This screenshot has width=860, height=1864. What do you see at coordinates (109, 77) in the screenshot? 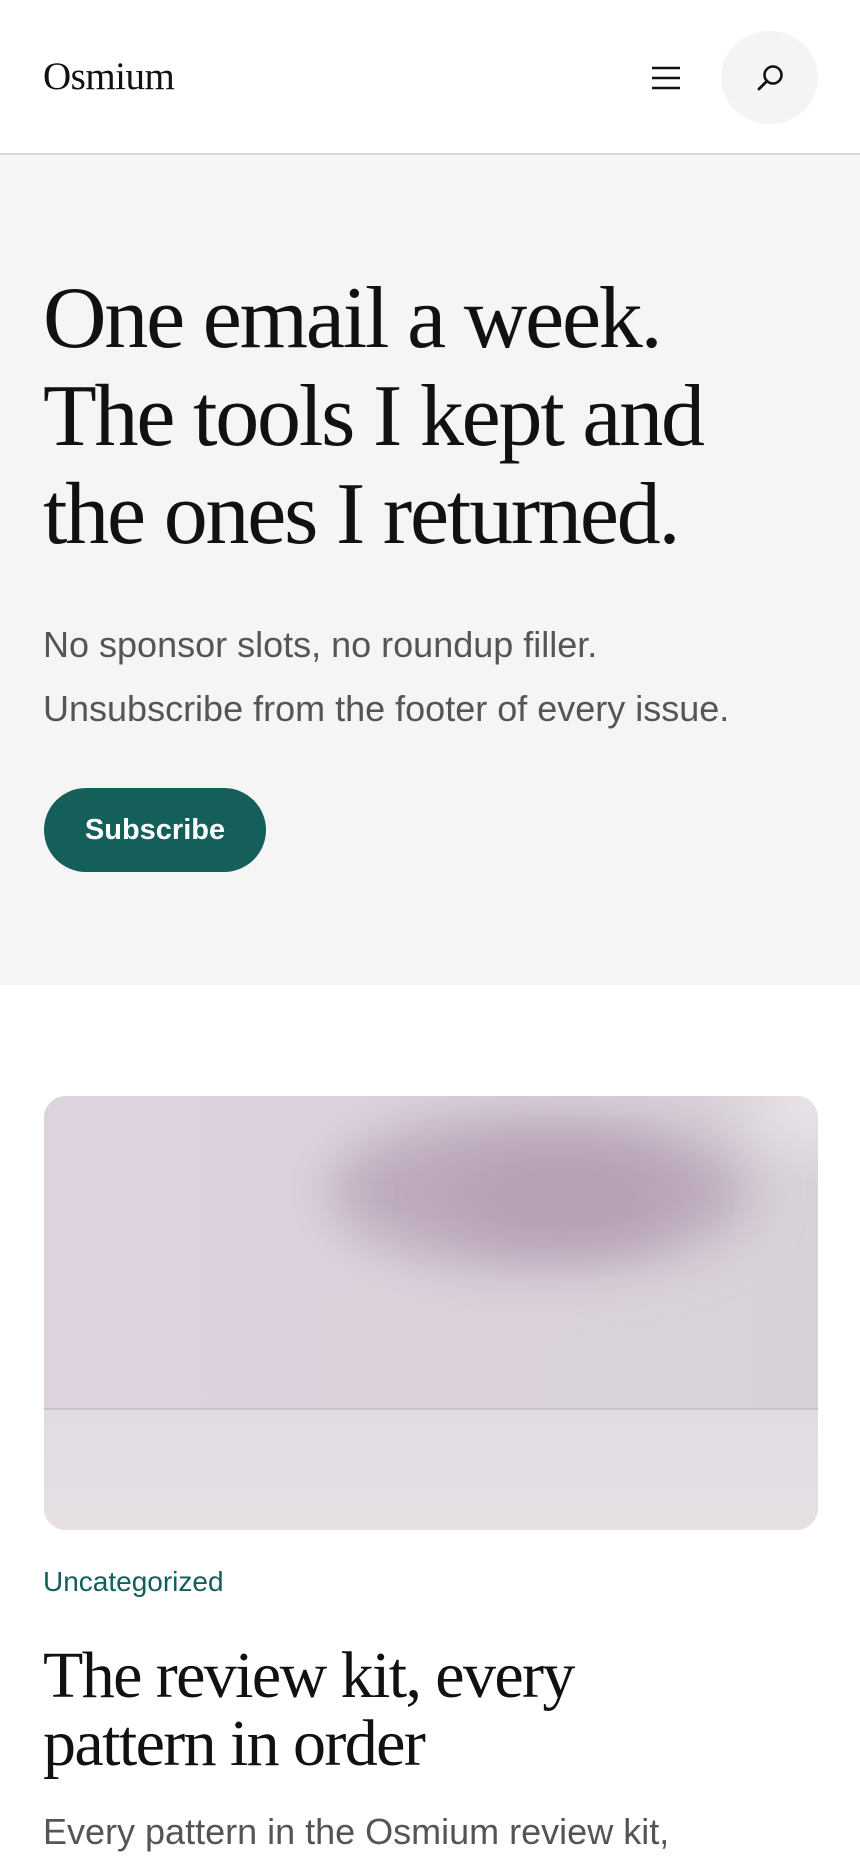
I see `site-logo: Osmium` at bounding box center [109, 77].